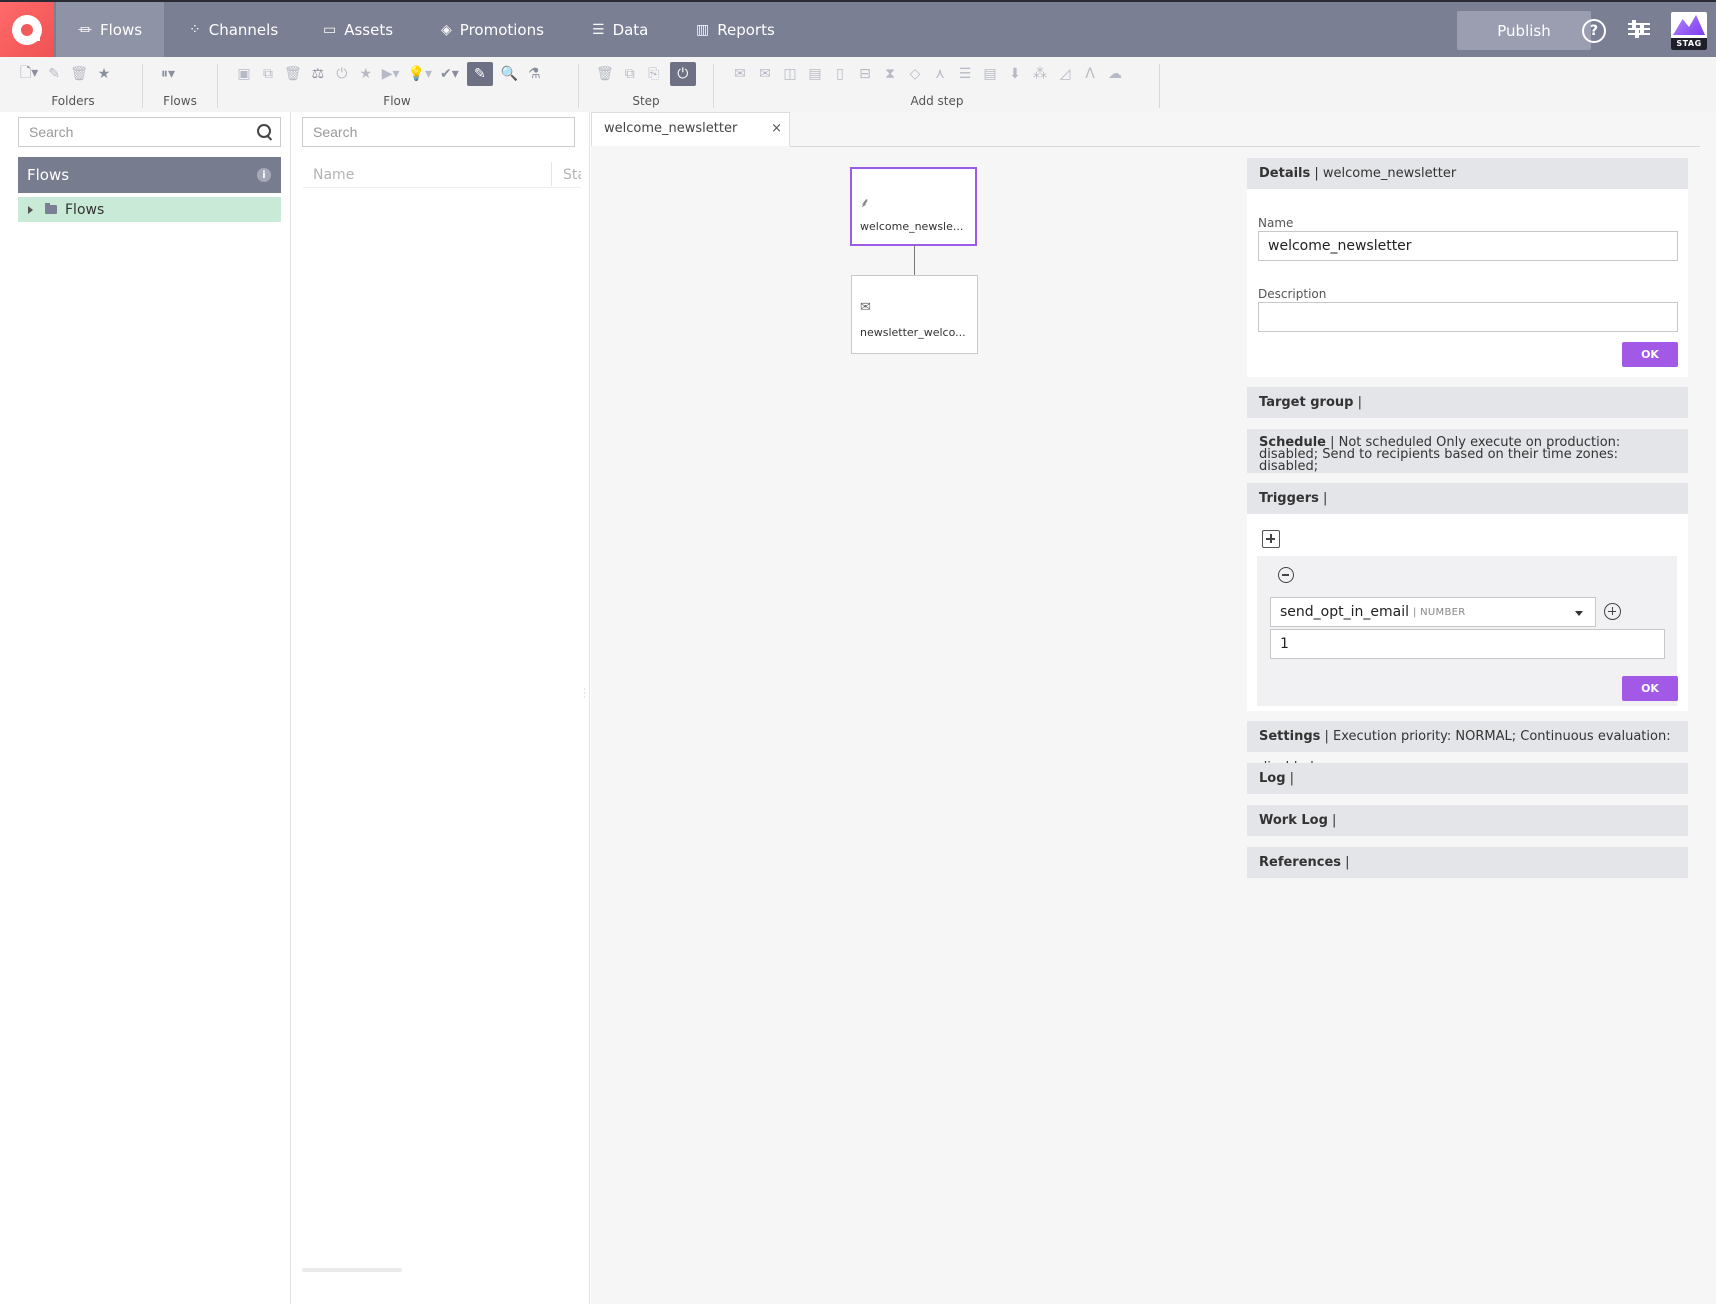  Describe the element at coordinates (584, 694) in the screenshot. I see `panel-resize-handle: · · ·` at that location.